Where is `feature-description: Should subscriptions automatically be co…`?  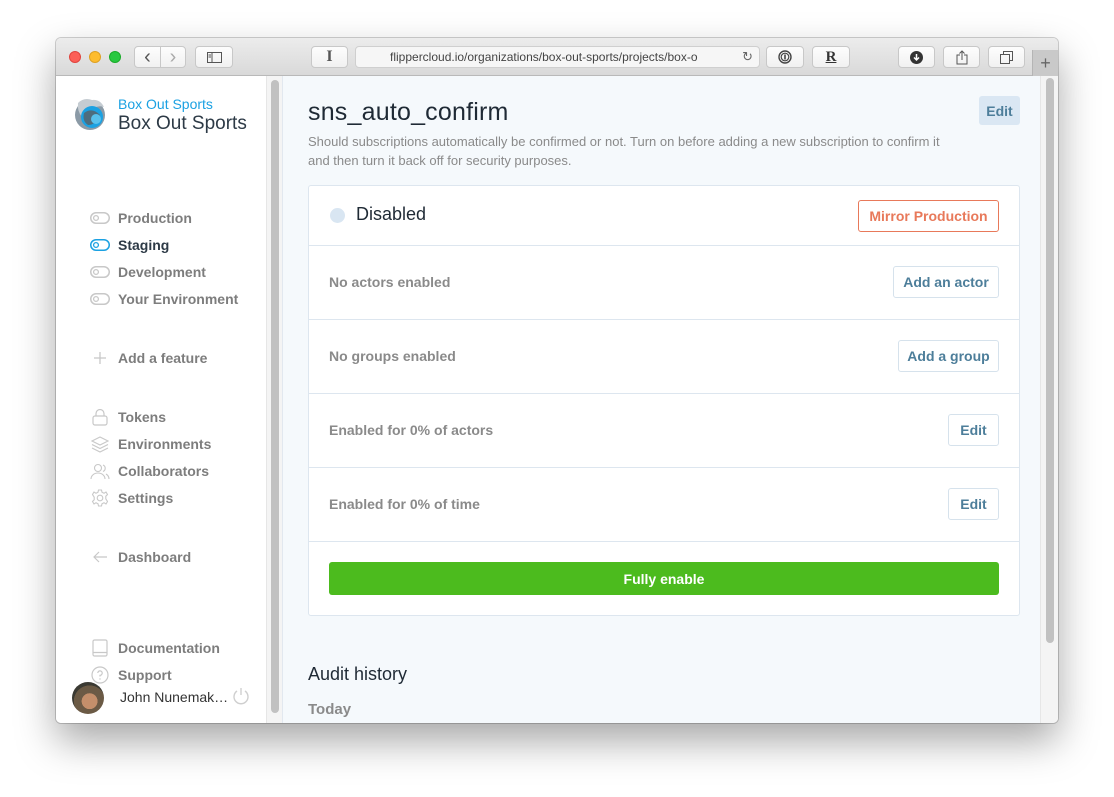
feature-description: Should subscriptions automatically be co… is located at coordinates (624, 151).